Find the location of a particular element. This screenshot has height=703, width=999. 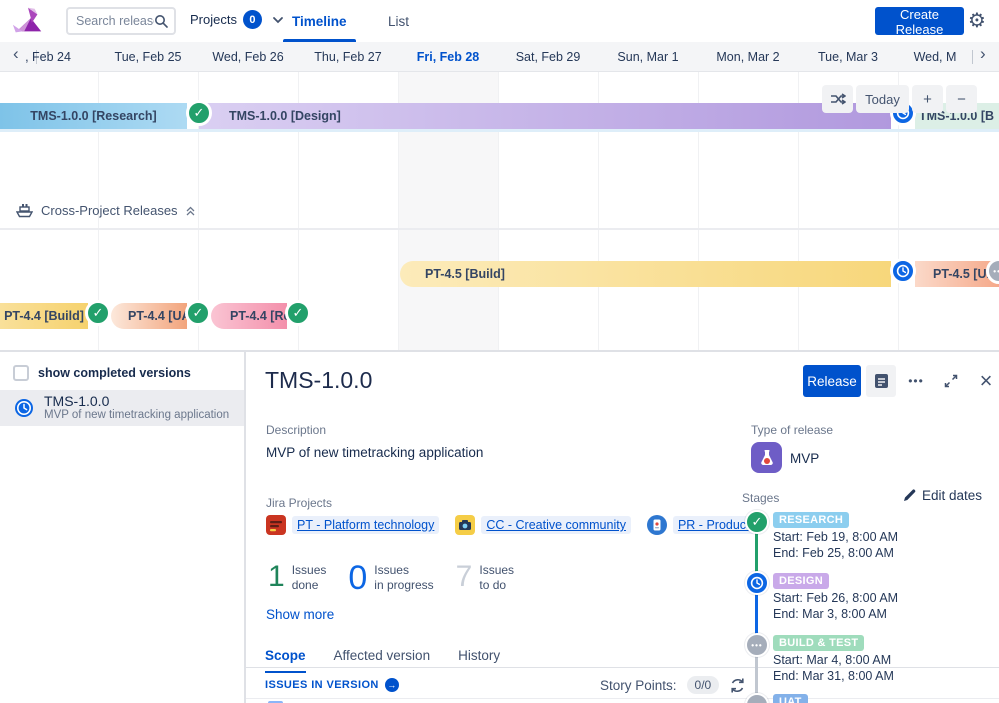

date-cell: , Feb 24 is located at coordinates (48, 57).